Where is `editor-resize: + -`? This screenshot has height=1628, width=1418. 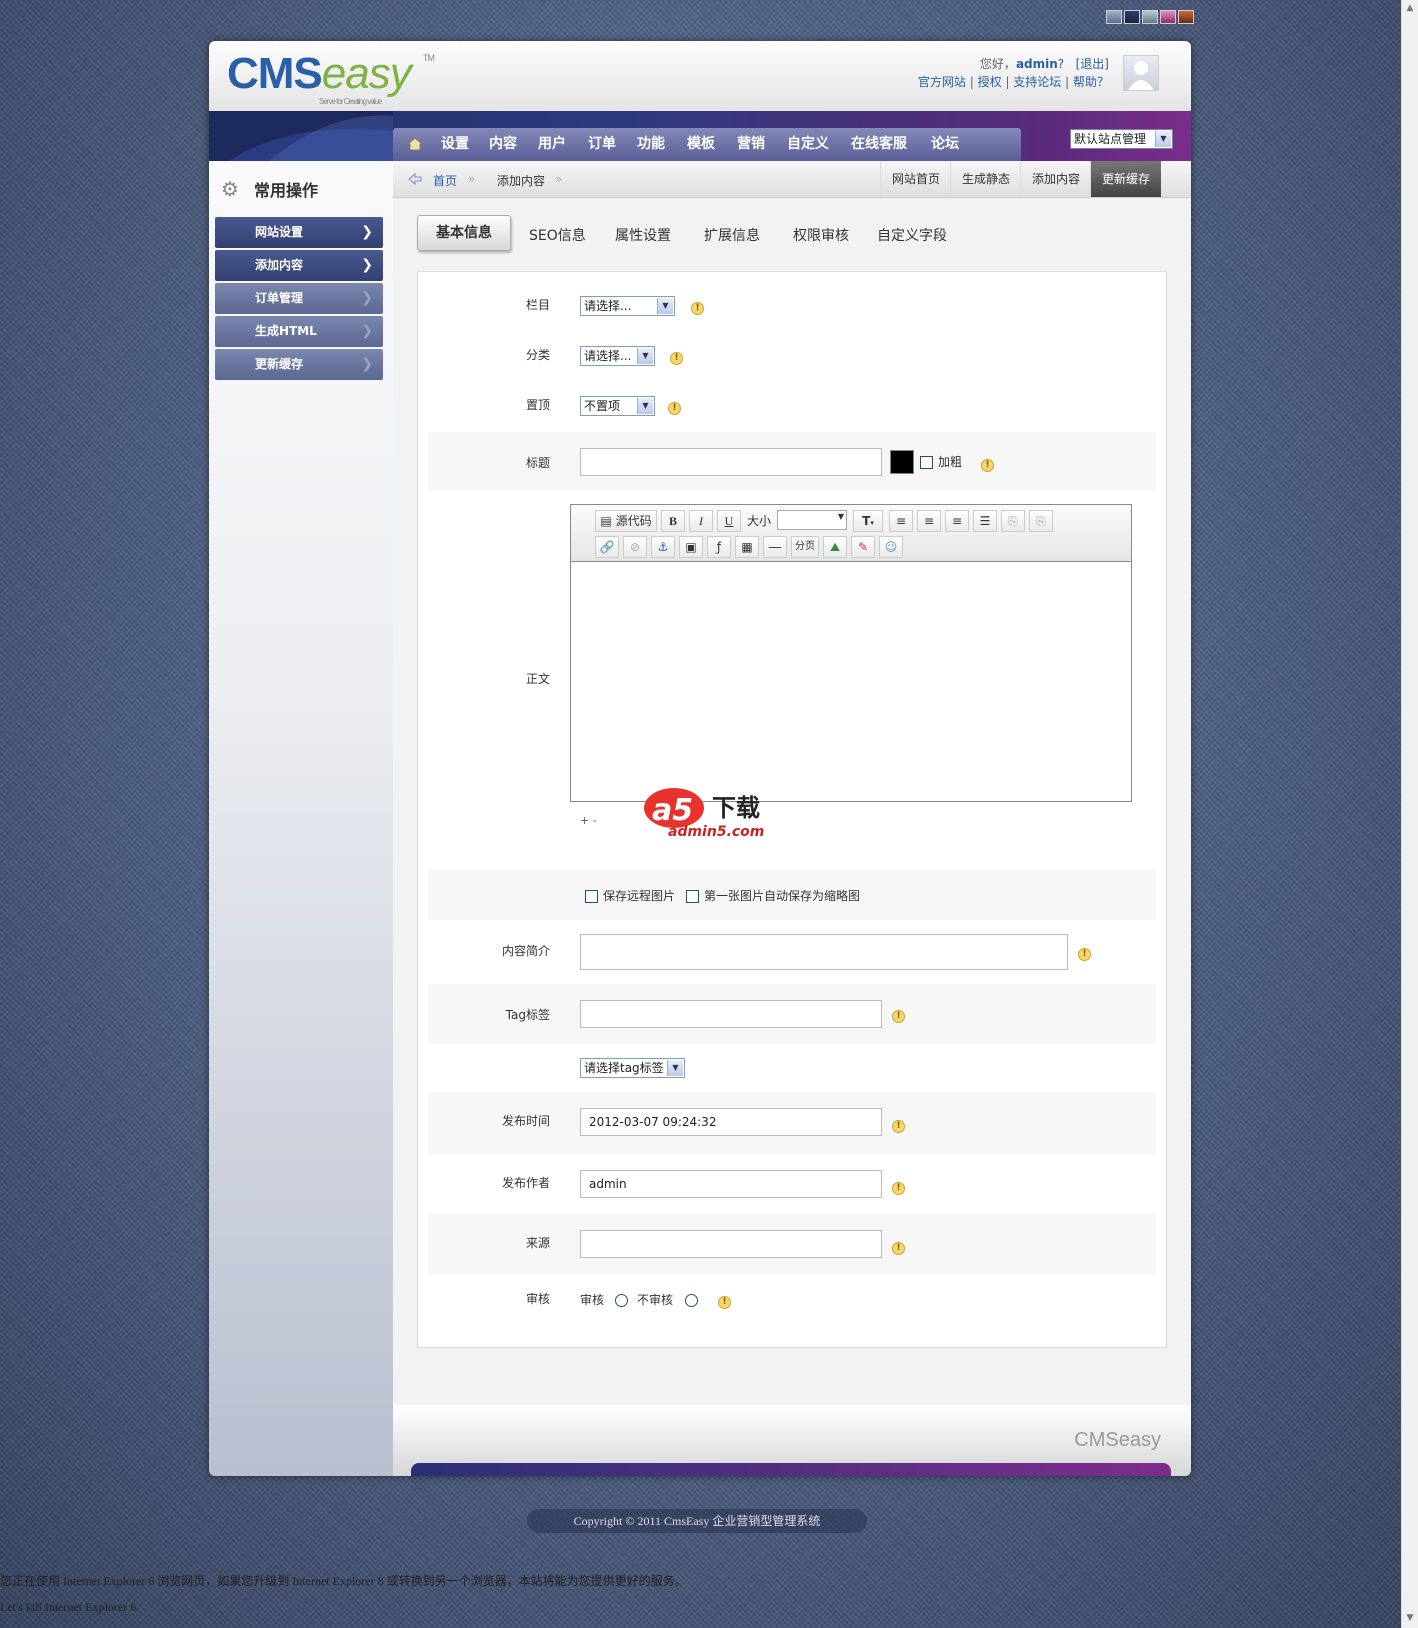
editor-resize: + - is located at coordinates (588, 820).